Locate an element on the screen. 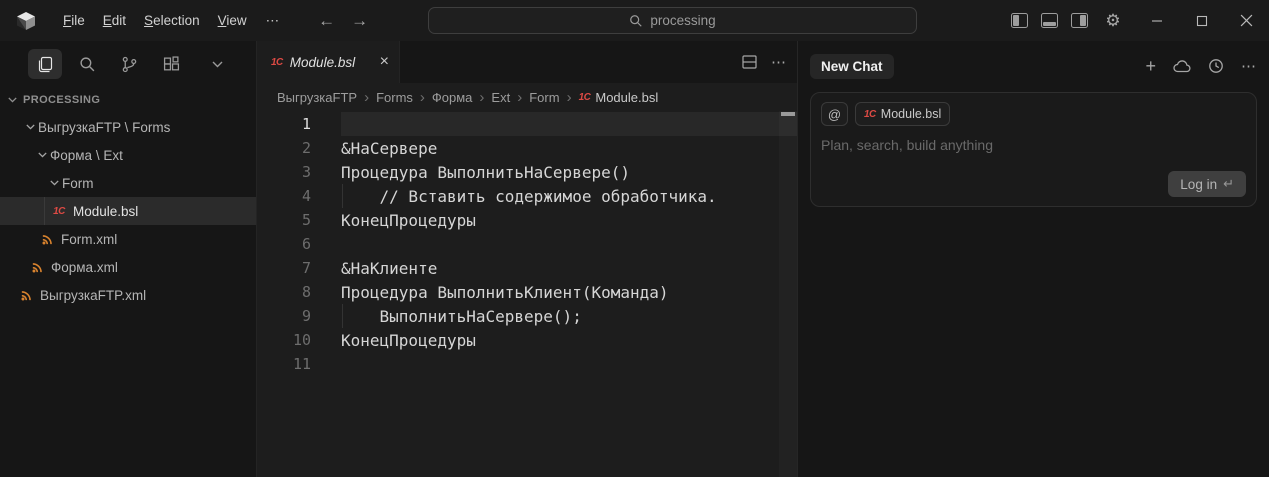 This screenshot has height=477, width=1269. tree-item-label: ВыгрузкаFTP.xml is located at coordinates (93, 295).